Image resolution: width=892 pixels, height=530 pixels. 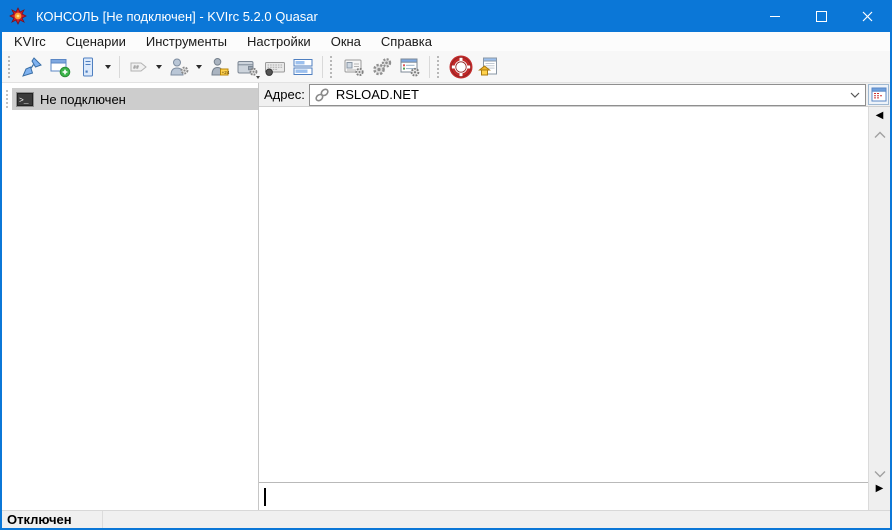 I want to click on input-style-button, so click(x=303, y=67).